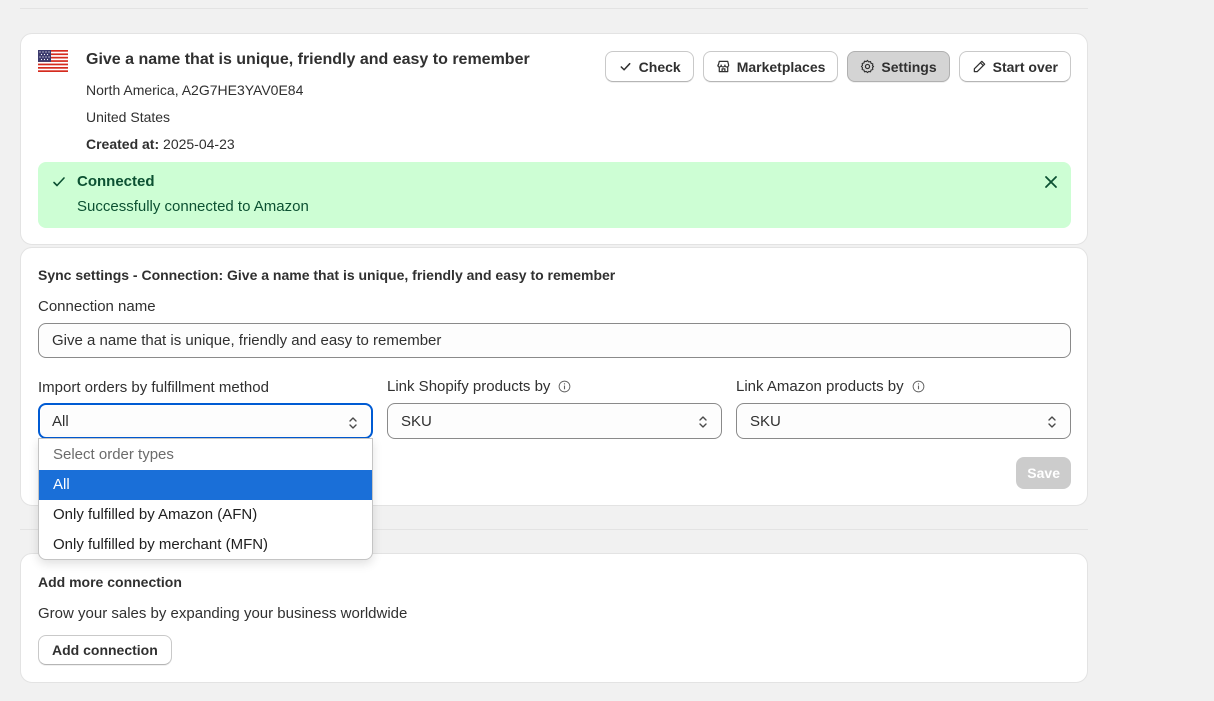 This screenshot has width=1214, height=701. Describe the element at coordinates (979, 66) in the screenshot. I see `pencil-icon` at that location.